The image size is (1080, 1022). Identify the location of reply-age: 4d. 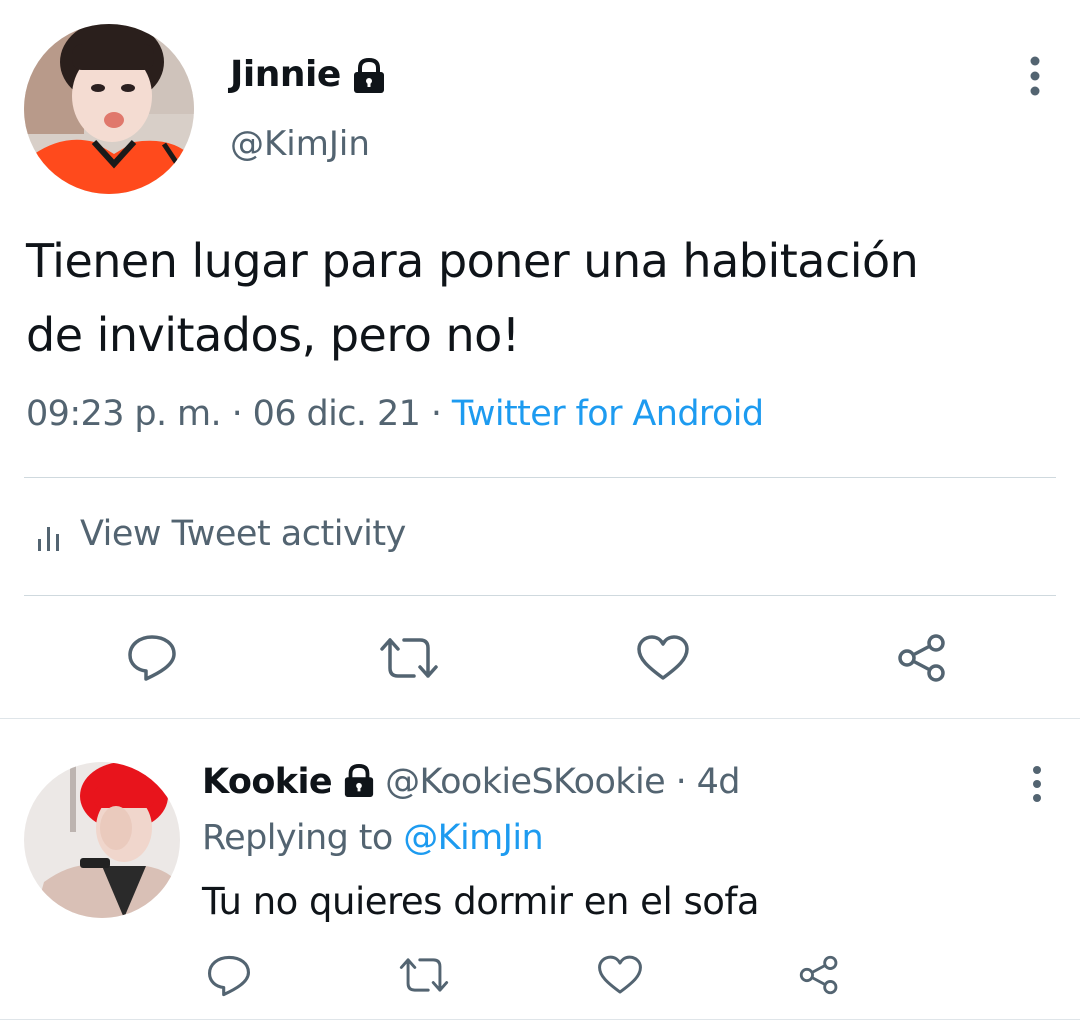
(719, 782).